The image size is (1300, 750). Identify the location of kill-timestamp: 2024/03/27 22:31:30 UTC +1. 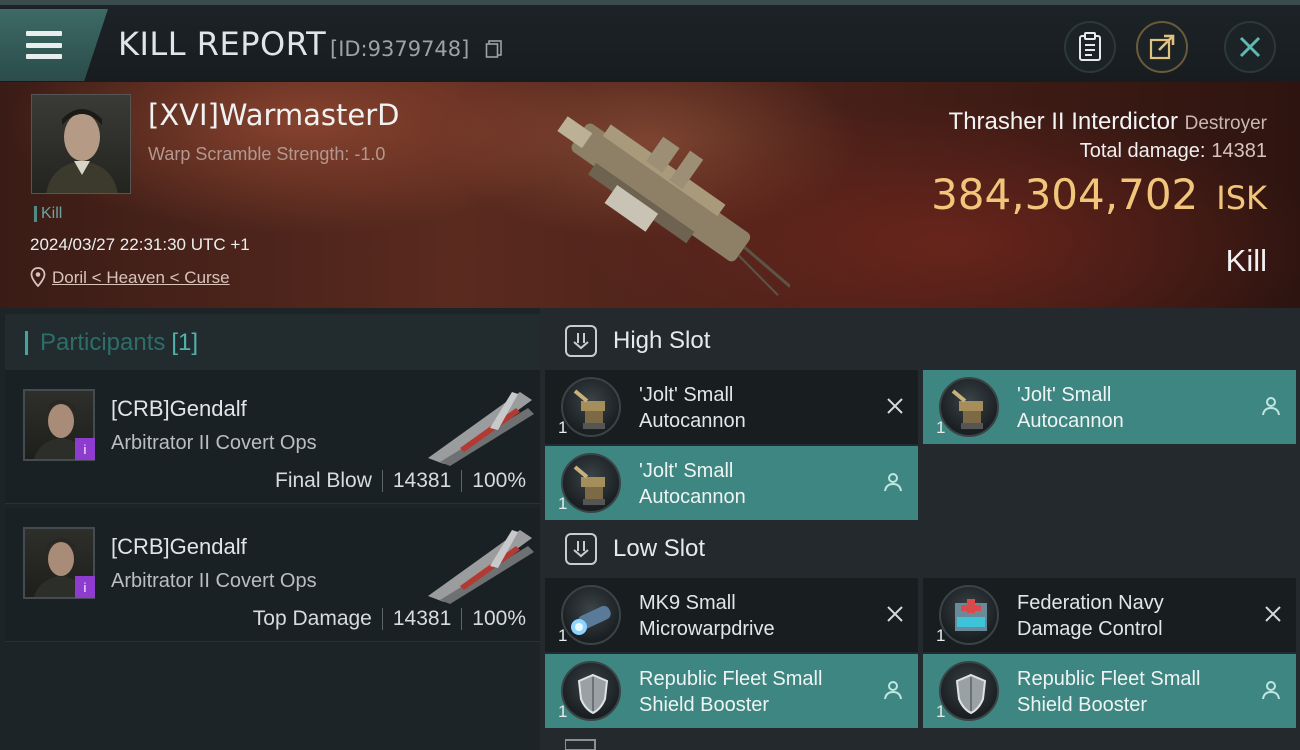
(140, 244).